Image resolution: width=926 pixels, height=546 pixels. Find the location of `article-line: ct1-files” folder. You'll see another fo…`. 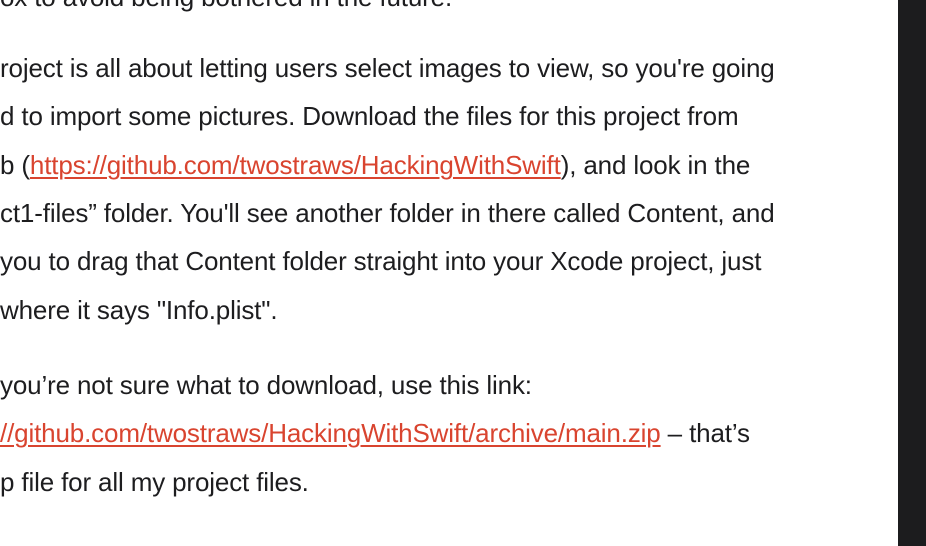

article-line: ct1-files” folder. You'll see another fo… is located at coordinates (387, 213).